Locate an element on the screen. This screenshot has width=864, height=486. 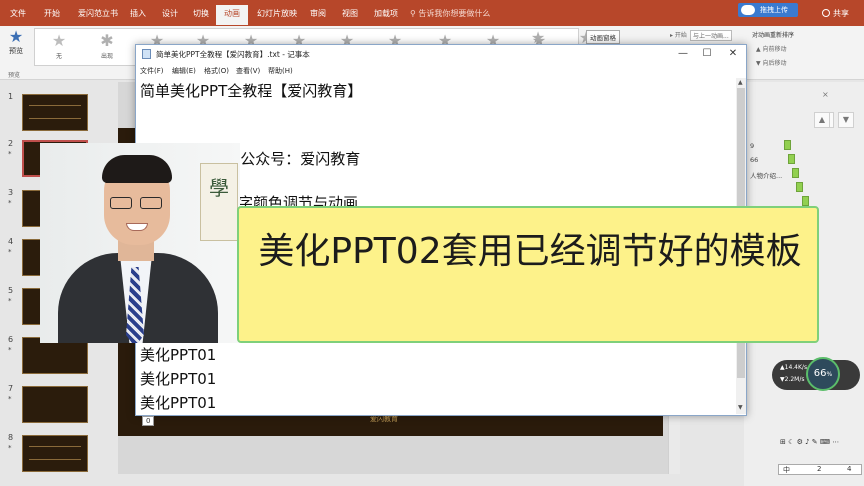
preview-star-icon: ★ is located at coordinates (16, 36).